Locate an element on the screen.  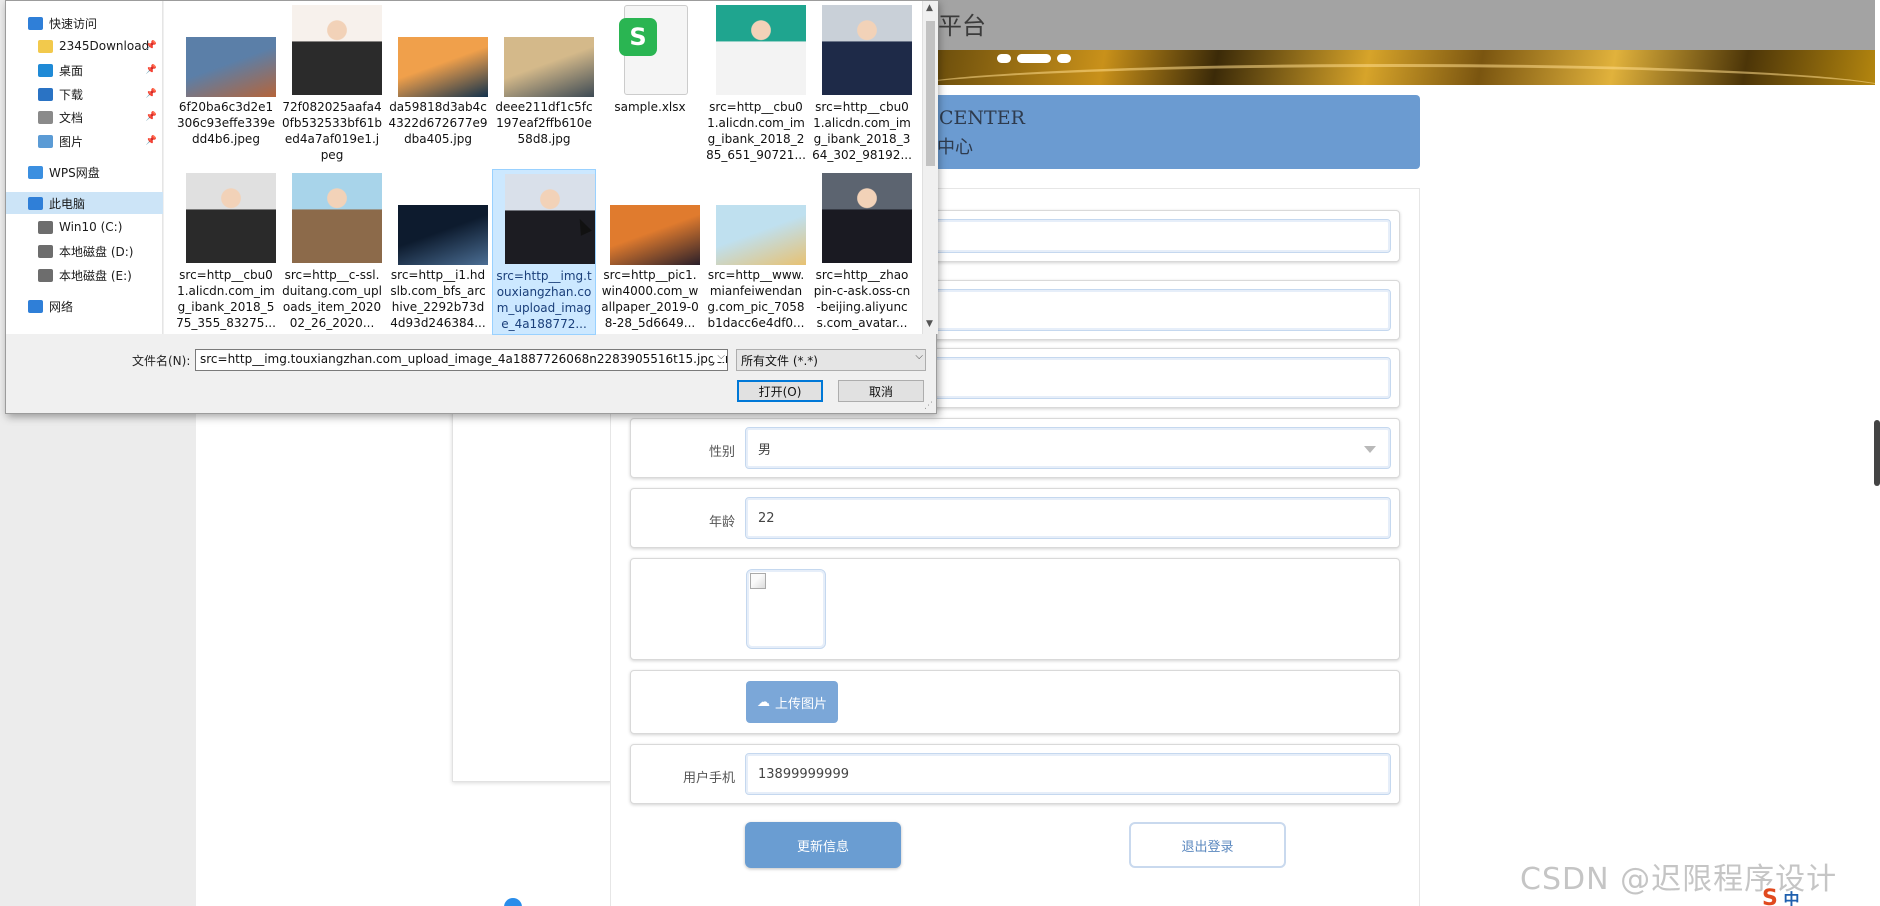
dark-blue-photo-thumbnail is located at coordinates (443, 235).